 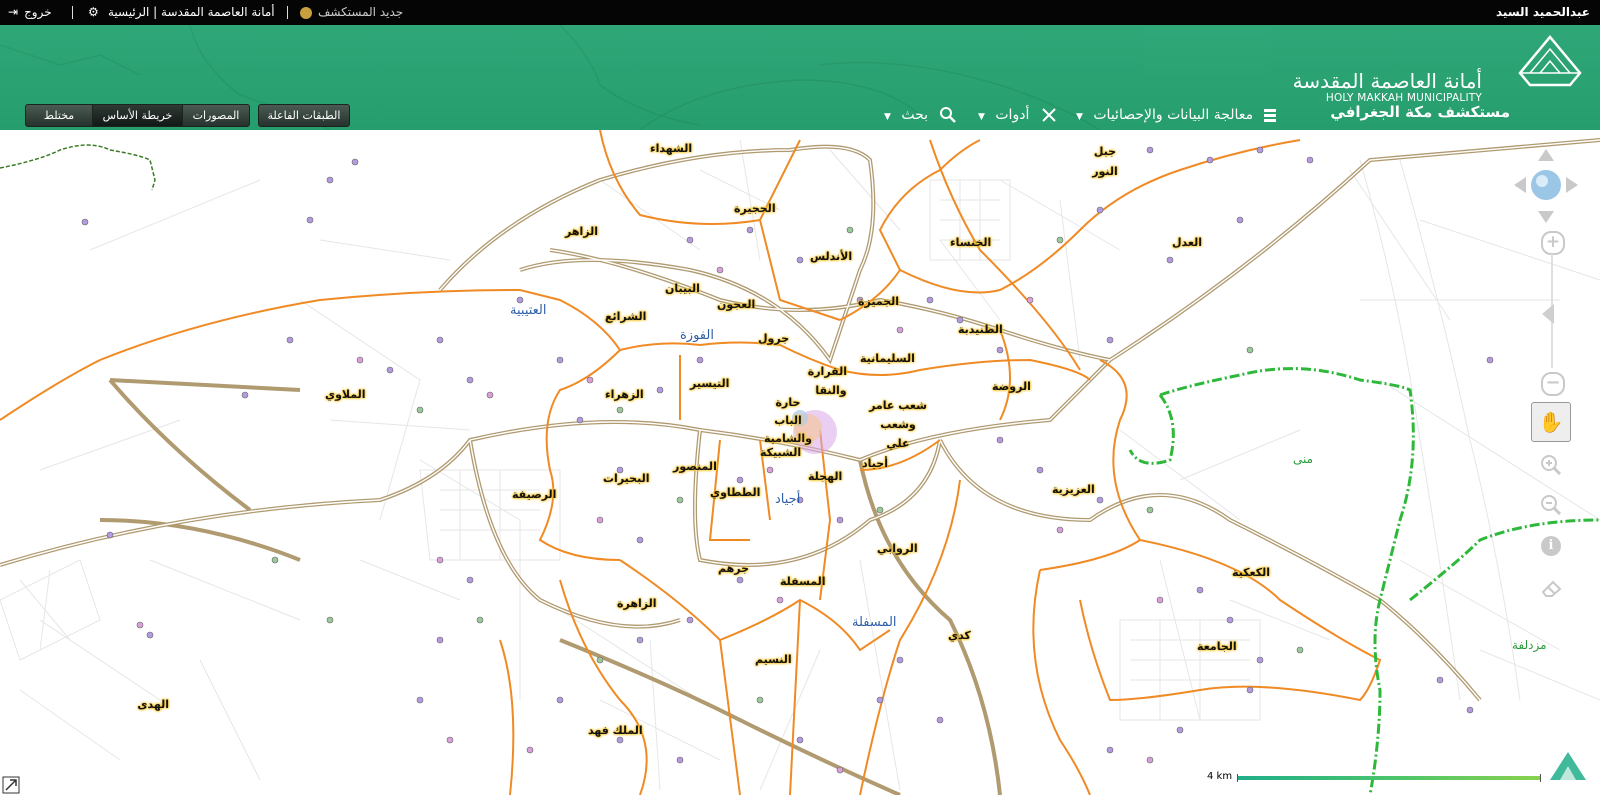 What do you see at coordinates (788, 420) in the screenshot?
I see `district-label: حارة الباب والشامية` at bounding box center [788, 420].